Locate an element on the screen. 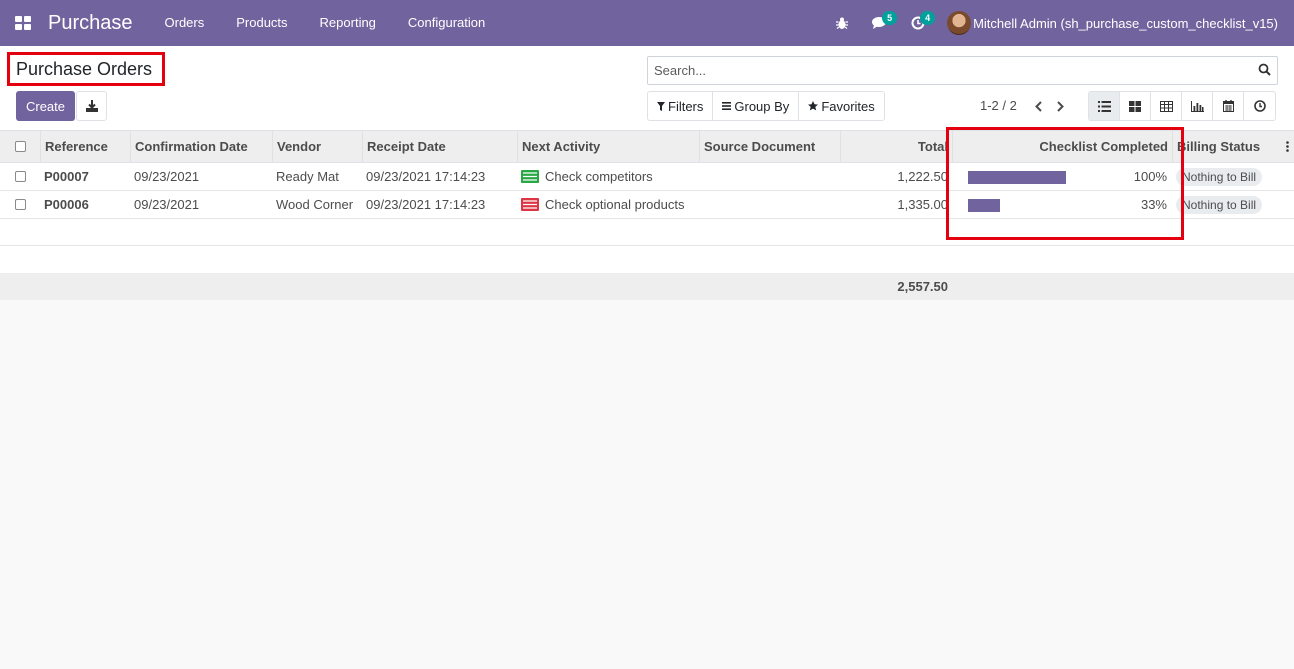 Image resolution: width=1294 pixels, height=669 pixels. create-button: Create is located at coordinates (45, 106).